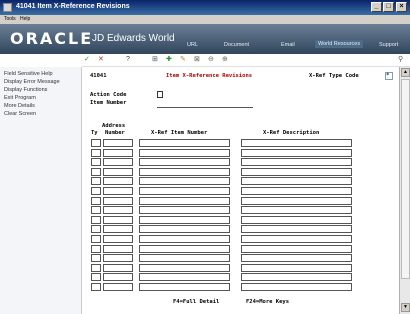  I want to click on search-icon: ⚲, so click(400, 60).